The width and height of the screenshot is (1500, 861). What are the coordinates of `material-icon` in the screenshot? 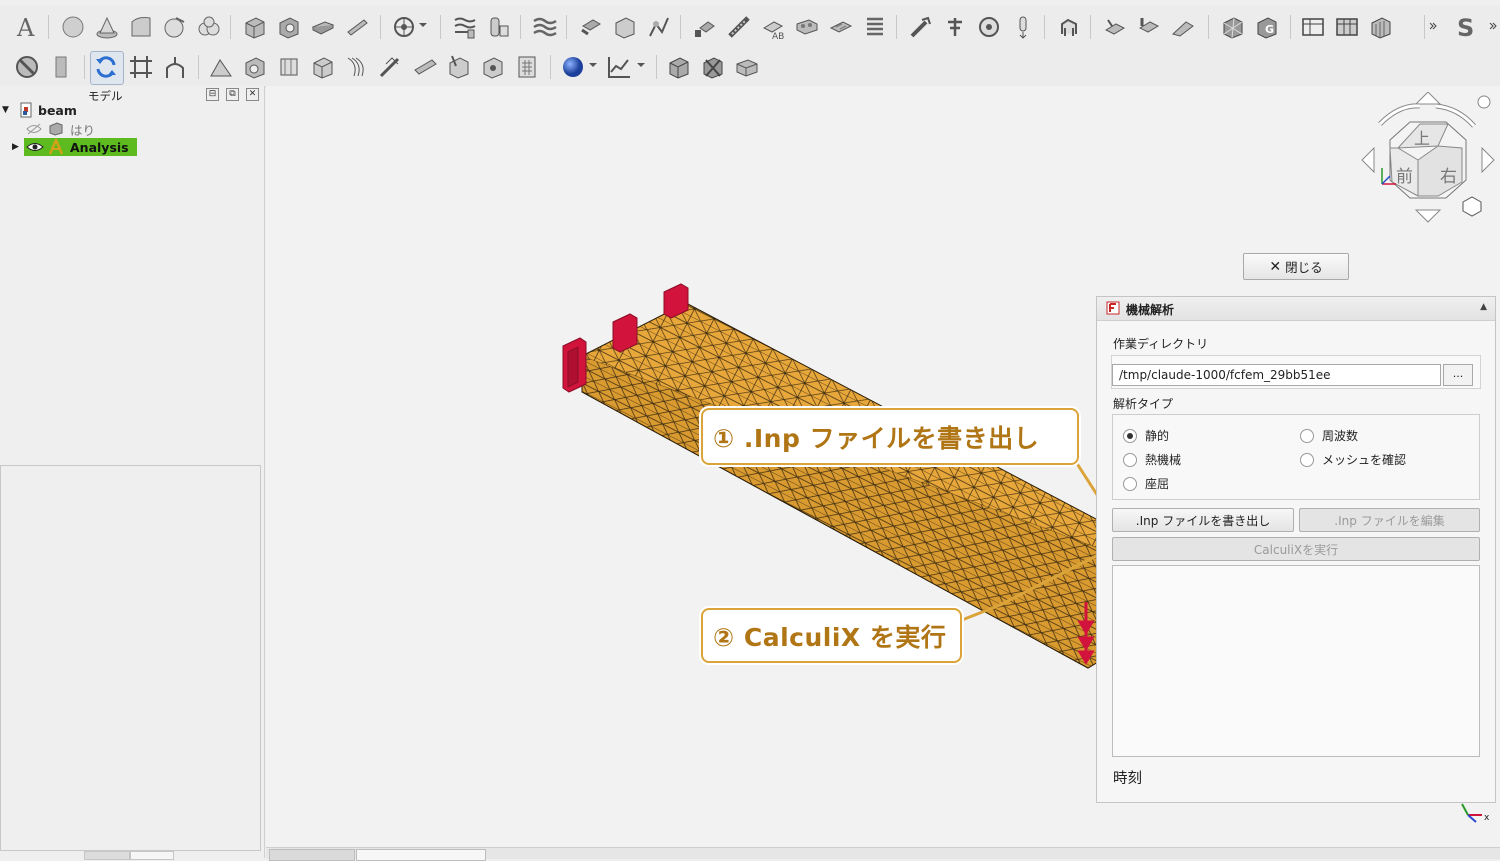 It's located at (405, 27).